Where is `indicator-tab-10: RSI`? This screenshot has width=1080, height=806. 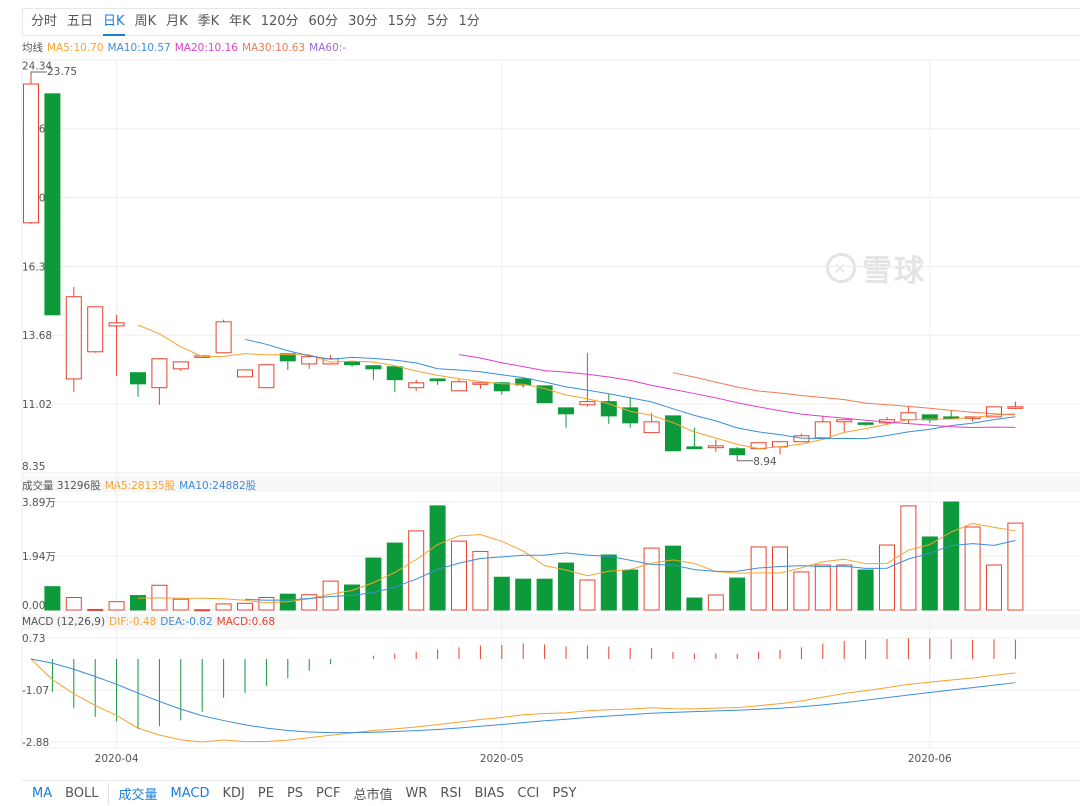
indicator-tab-10: RSI is located at coordinates (450, 793).